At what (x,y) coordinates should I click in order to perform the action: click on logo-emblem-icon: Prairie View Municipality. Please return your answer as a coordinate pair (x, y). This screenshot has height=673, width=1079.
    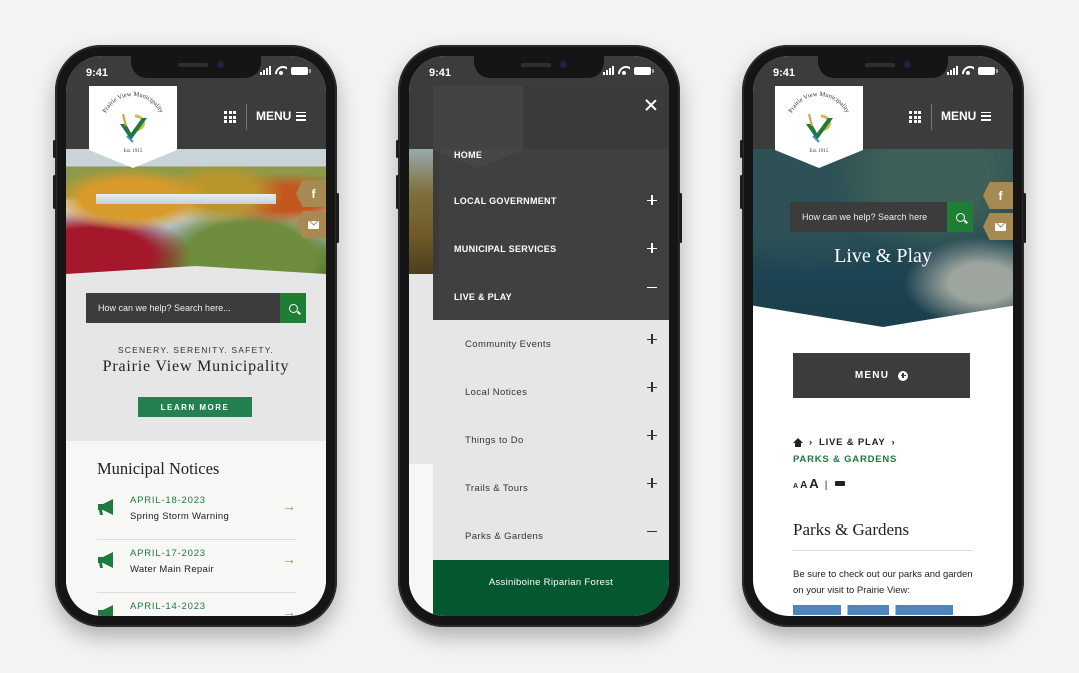
    Looking at the image, I should click on (133, 117).